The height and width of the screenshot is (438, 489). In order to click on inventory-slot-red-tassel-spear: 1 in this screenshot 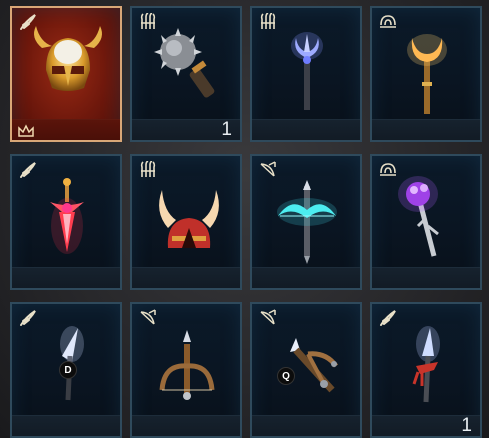, I will do `click(426, 370)`.